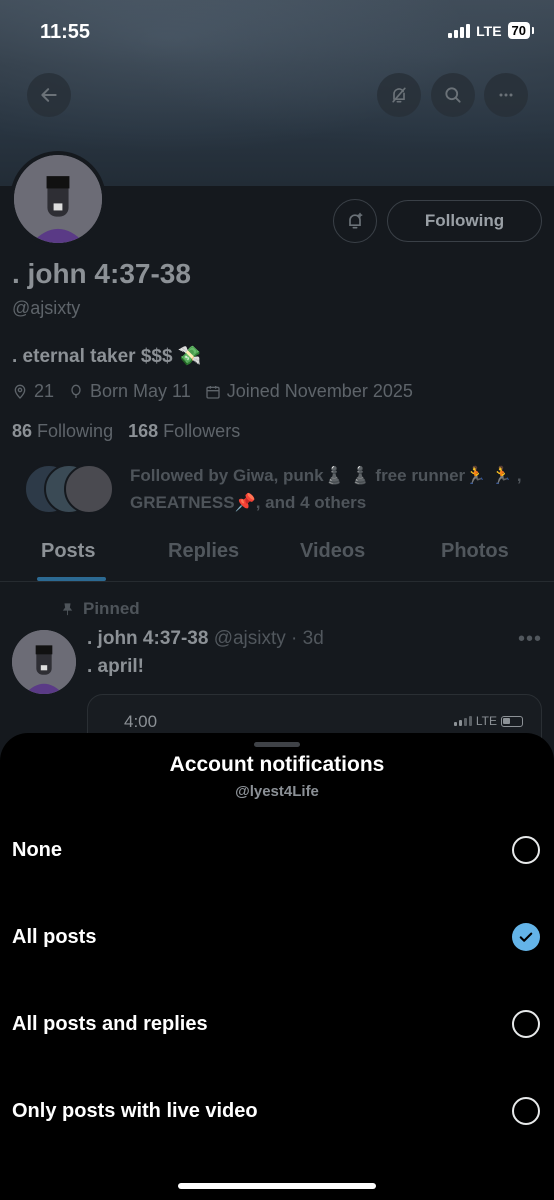 The width and height of the screenshot is (554, 1200). What do you see at coordinates (147, 638) in the screenshot?
I see `post-author-name: . john 4:37-38` at bounding box center [147, 638].